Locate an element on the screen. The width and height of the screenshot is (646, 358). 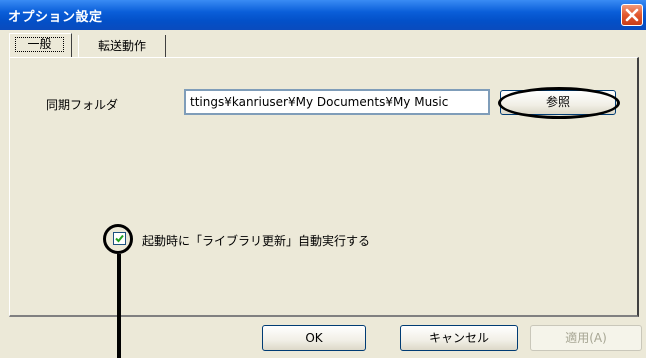
tab-transfer: 転送動作 is located at coordinates (122, 46).